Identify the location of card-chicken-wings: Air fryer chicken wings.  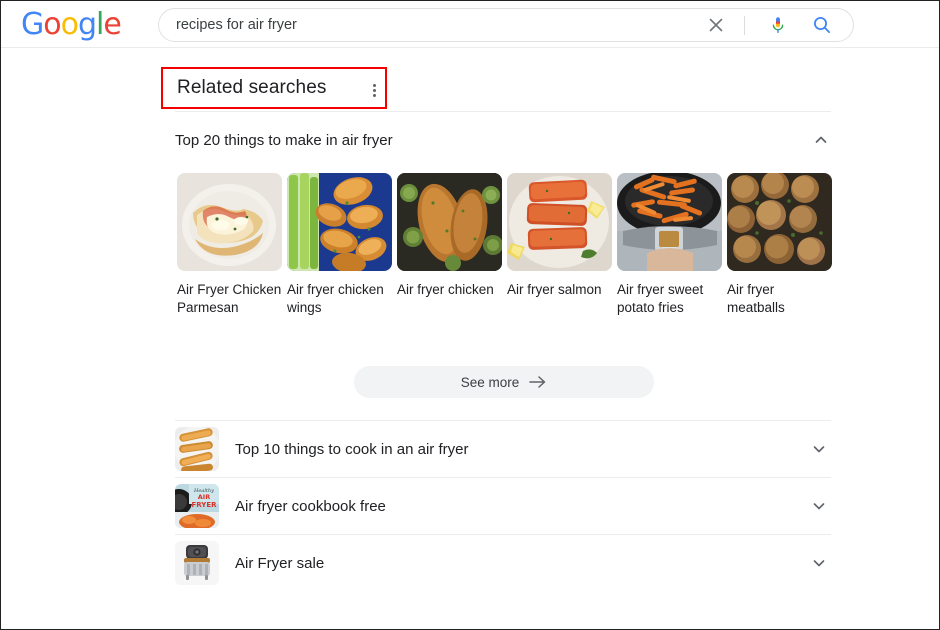
(339, 245).